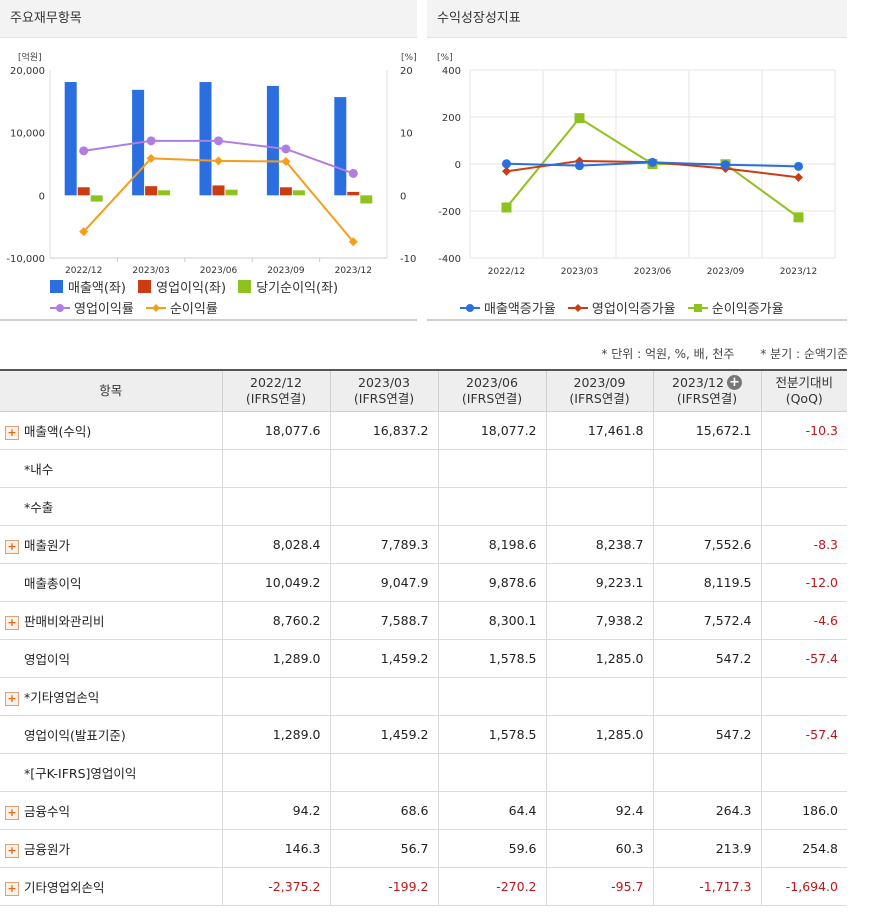 The image size is (874, 912). What do you see at coordinates (384, 390) in the screenshot?
I see `header-period: 2023/03 (IFRS연결)` at bounding box center [384, 390].